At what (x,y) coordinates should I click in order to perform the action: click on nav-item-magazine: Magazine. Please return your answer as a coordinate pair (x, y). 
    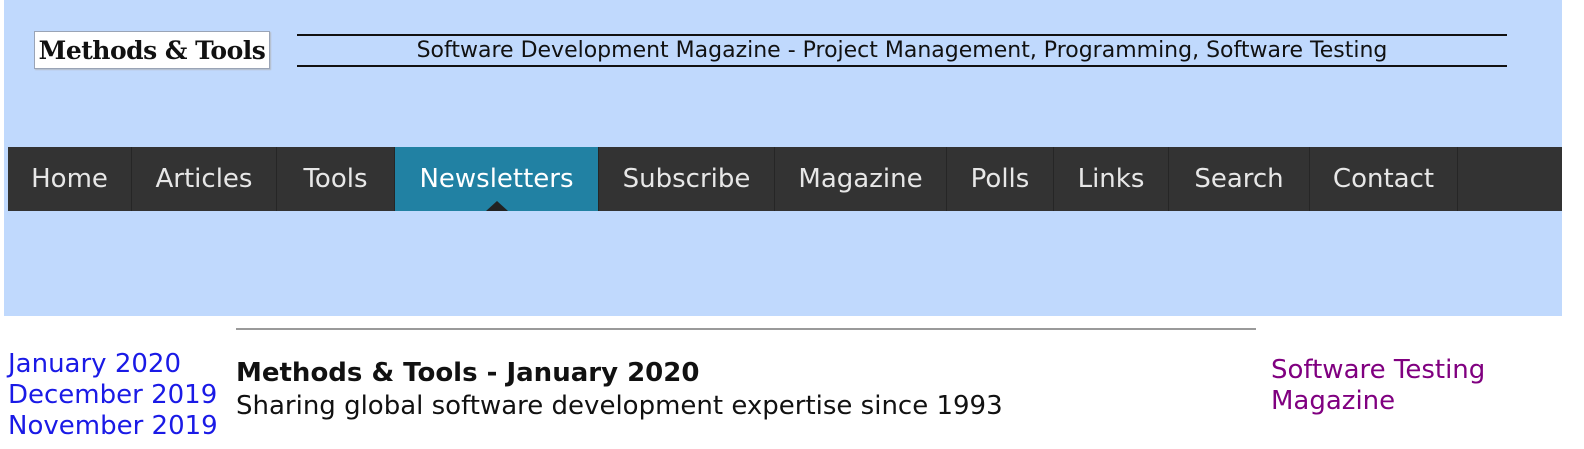
    Looking at the image, I should click on (861, 179).